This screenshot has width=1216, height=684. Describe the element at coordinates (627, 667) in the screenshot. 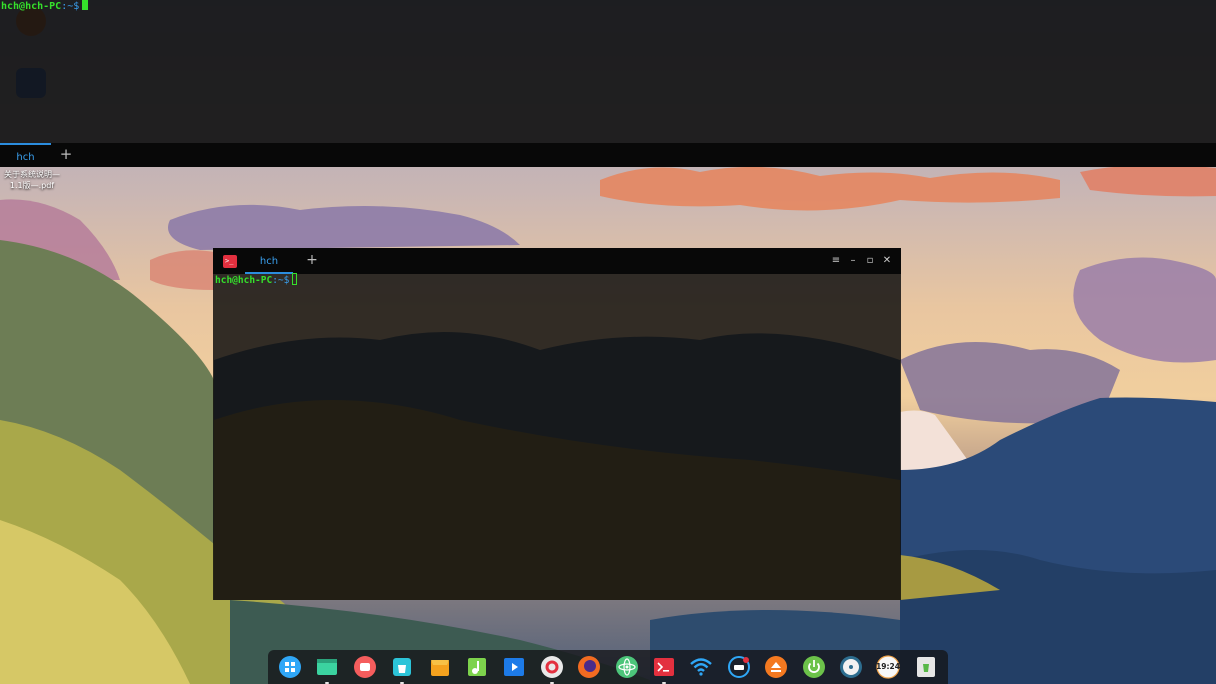

I see `atom-icon` at that location.